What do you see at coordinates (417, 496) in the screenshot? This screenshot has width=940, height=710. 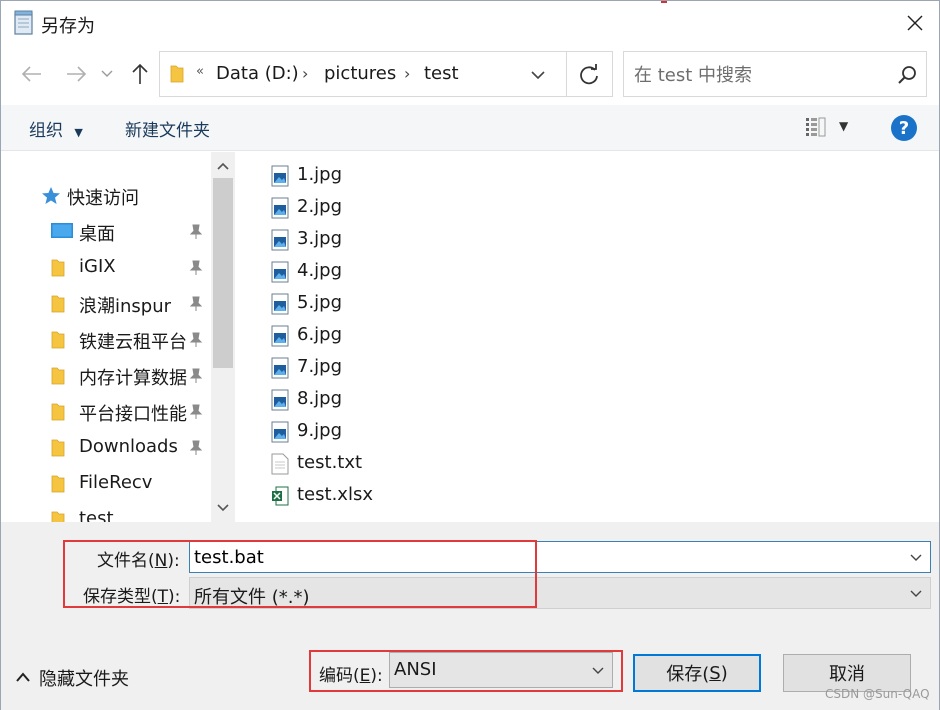 I see `file-item: test.xlsx` at bounding box center [417, 496].